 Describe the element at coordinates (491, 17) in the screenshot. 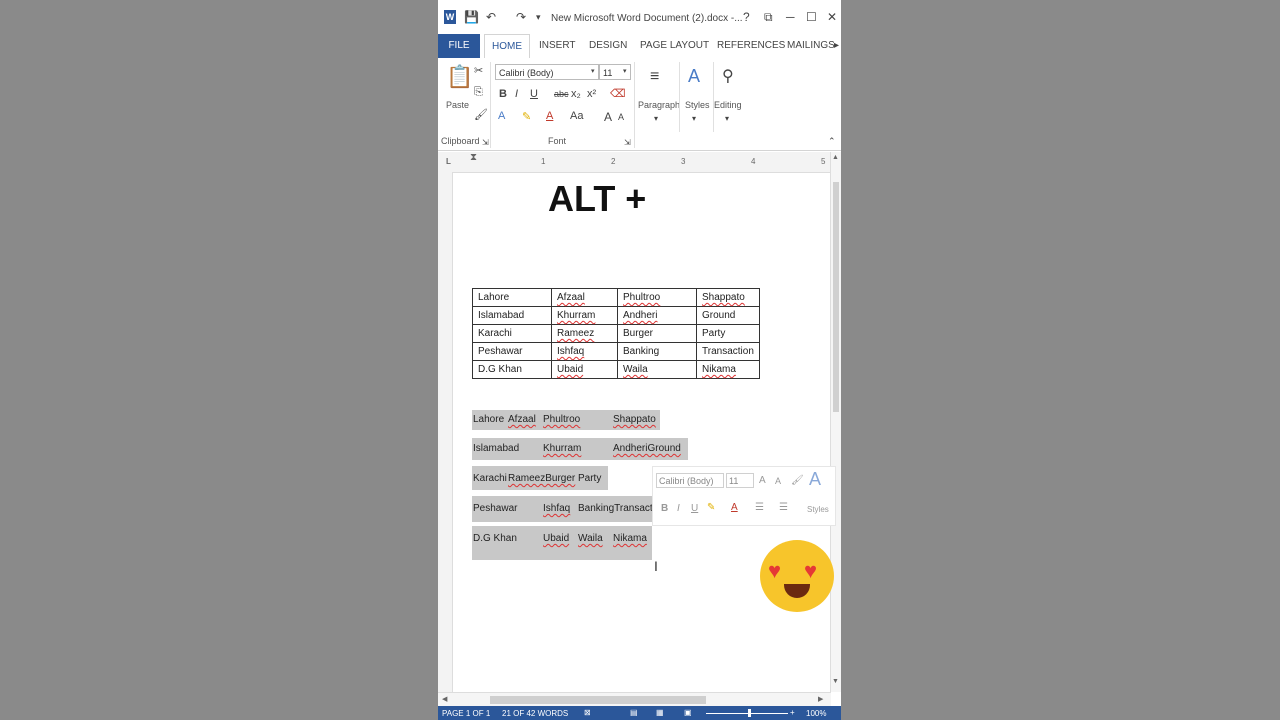

I see `undo-icon: ↶` at that location.